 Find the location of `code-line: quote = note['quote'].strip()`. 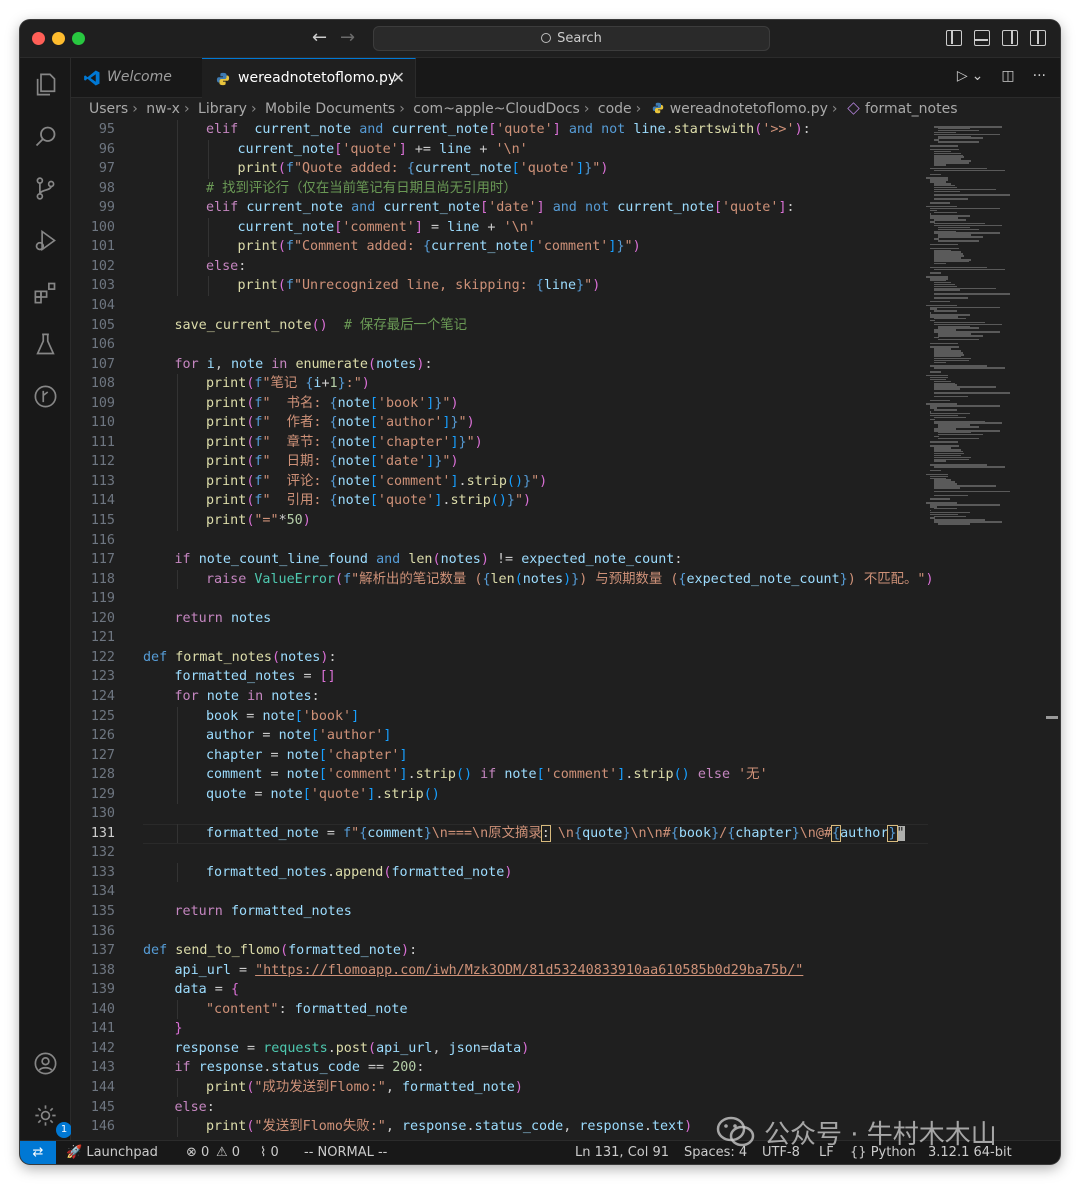

code-line: quote = note['quote'].strip() is located at coordinates (323, 795).